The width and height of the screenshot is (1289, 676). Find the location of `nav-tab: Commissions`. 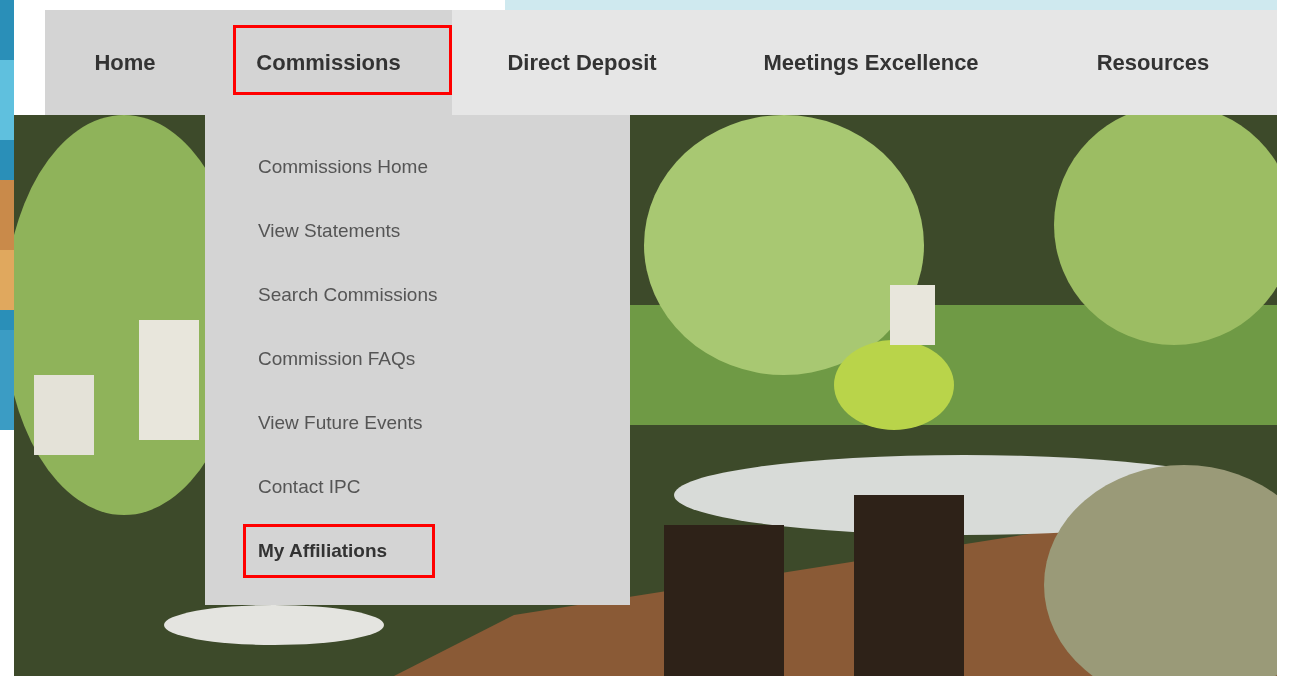

nav-tab: Commissions is located at coordinates (328, 62).